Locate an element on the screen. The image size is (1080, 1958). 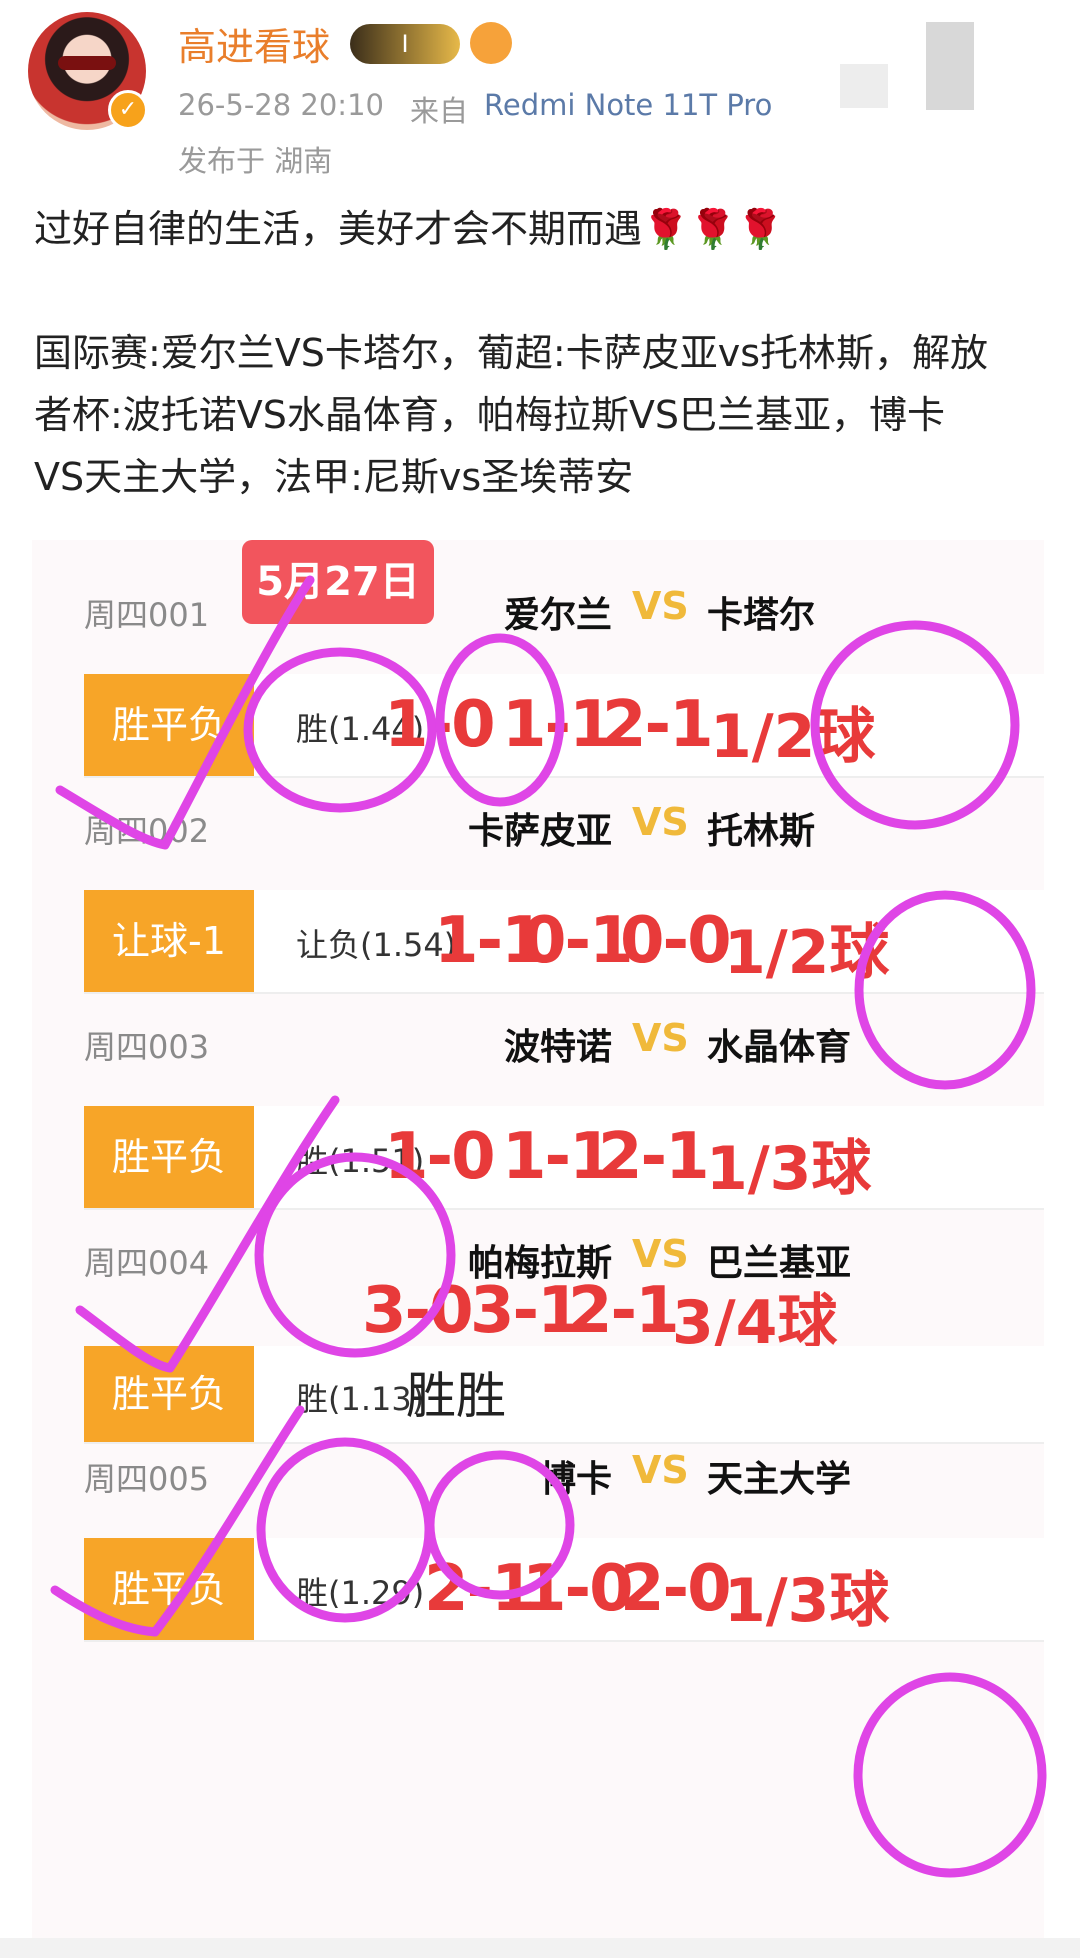
away-team: 卡塔尔 is located at coordinates (761, 615).